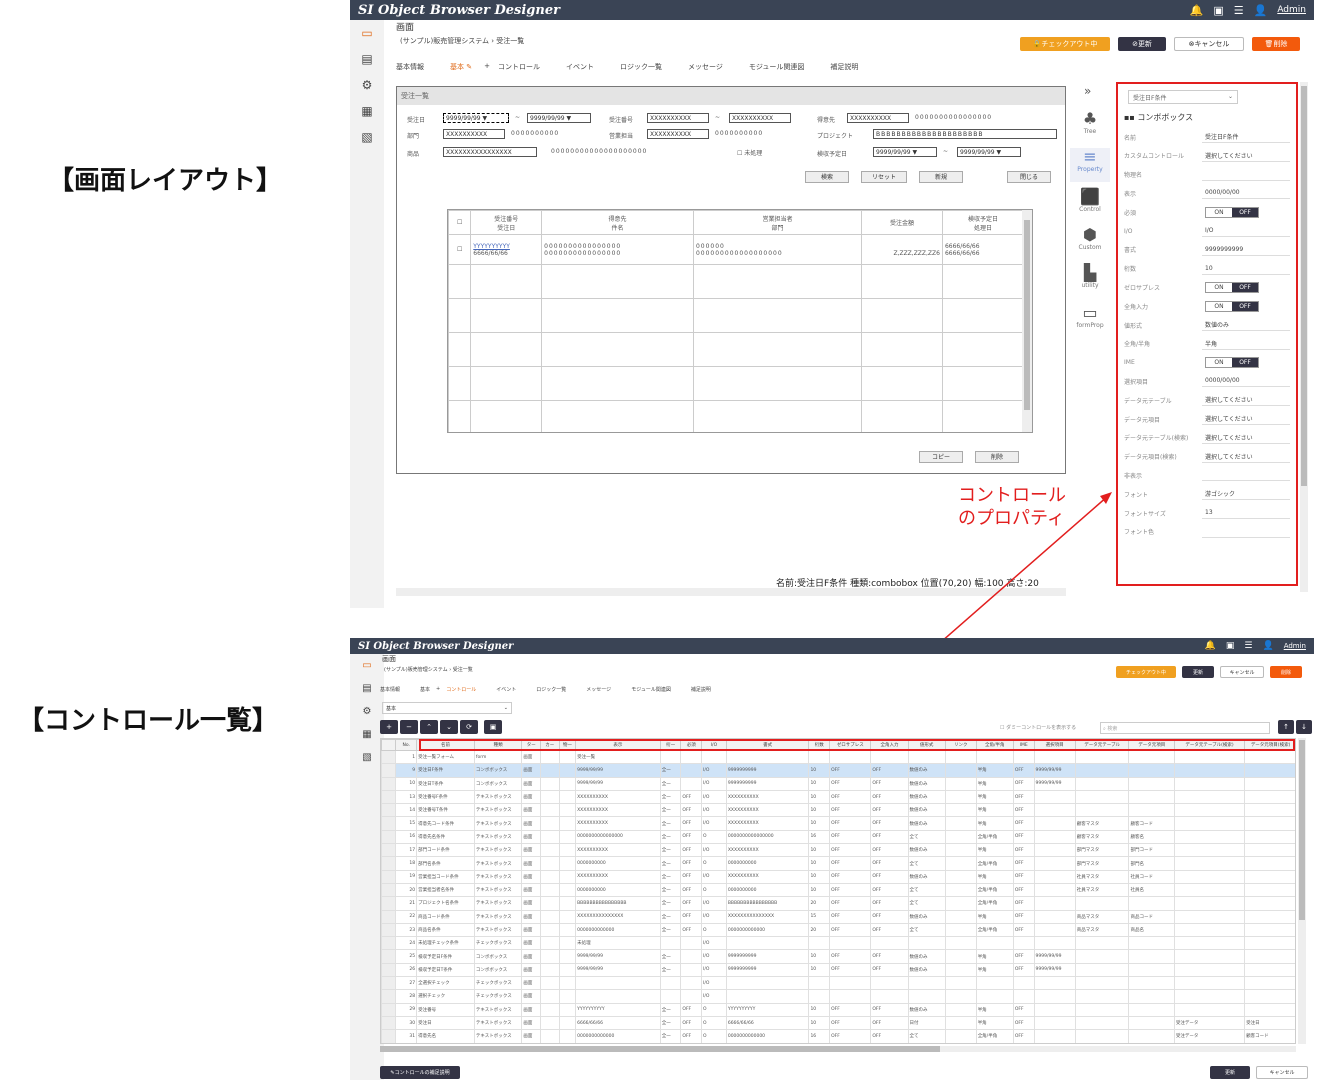 Image resolution: width=1325 pixels, height=1080 pixels. What do you see at coordinates (366, 59) in the screenshot?
I see `document-icon: ▤` at bounding box center [366, 59].